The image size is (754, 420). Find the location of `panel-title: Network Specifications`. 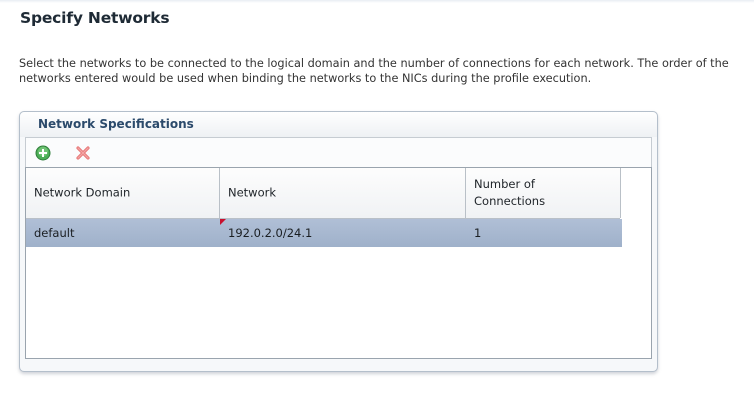

panel-title: Network Specifications is located at coordinates (116, 124).